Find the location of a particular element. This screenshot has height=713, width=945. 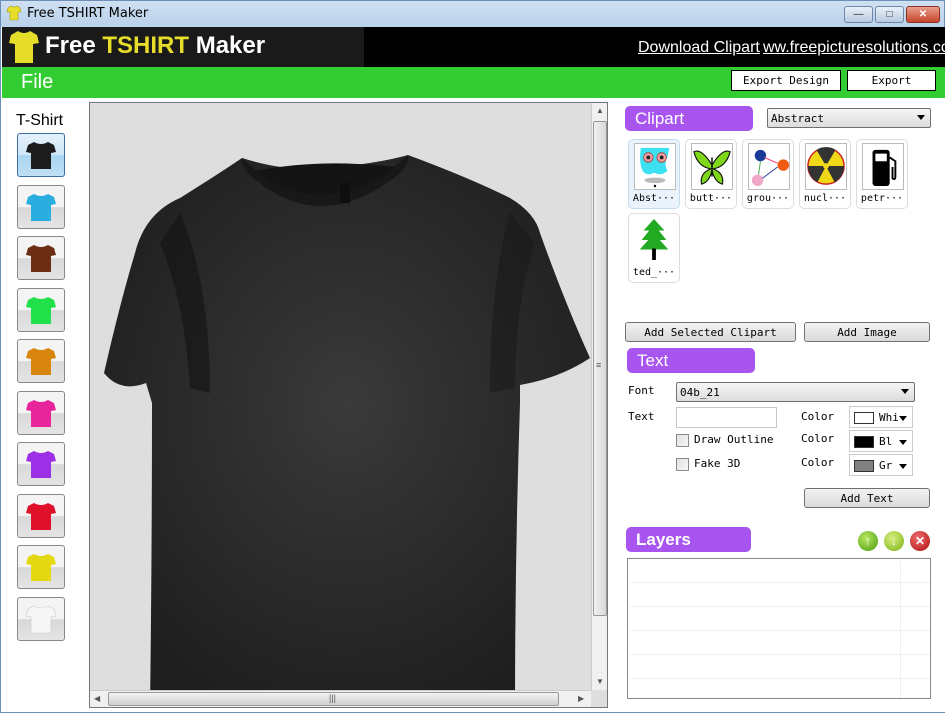

layers-header-text: Layers is located at coordinates (663, 539).